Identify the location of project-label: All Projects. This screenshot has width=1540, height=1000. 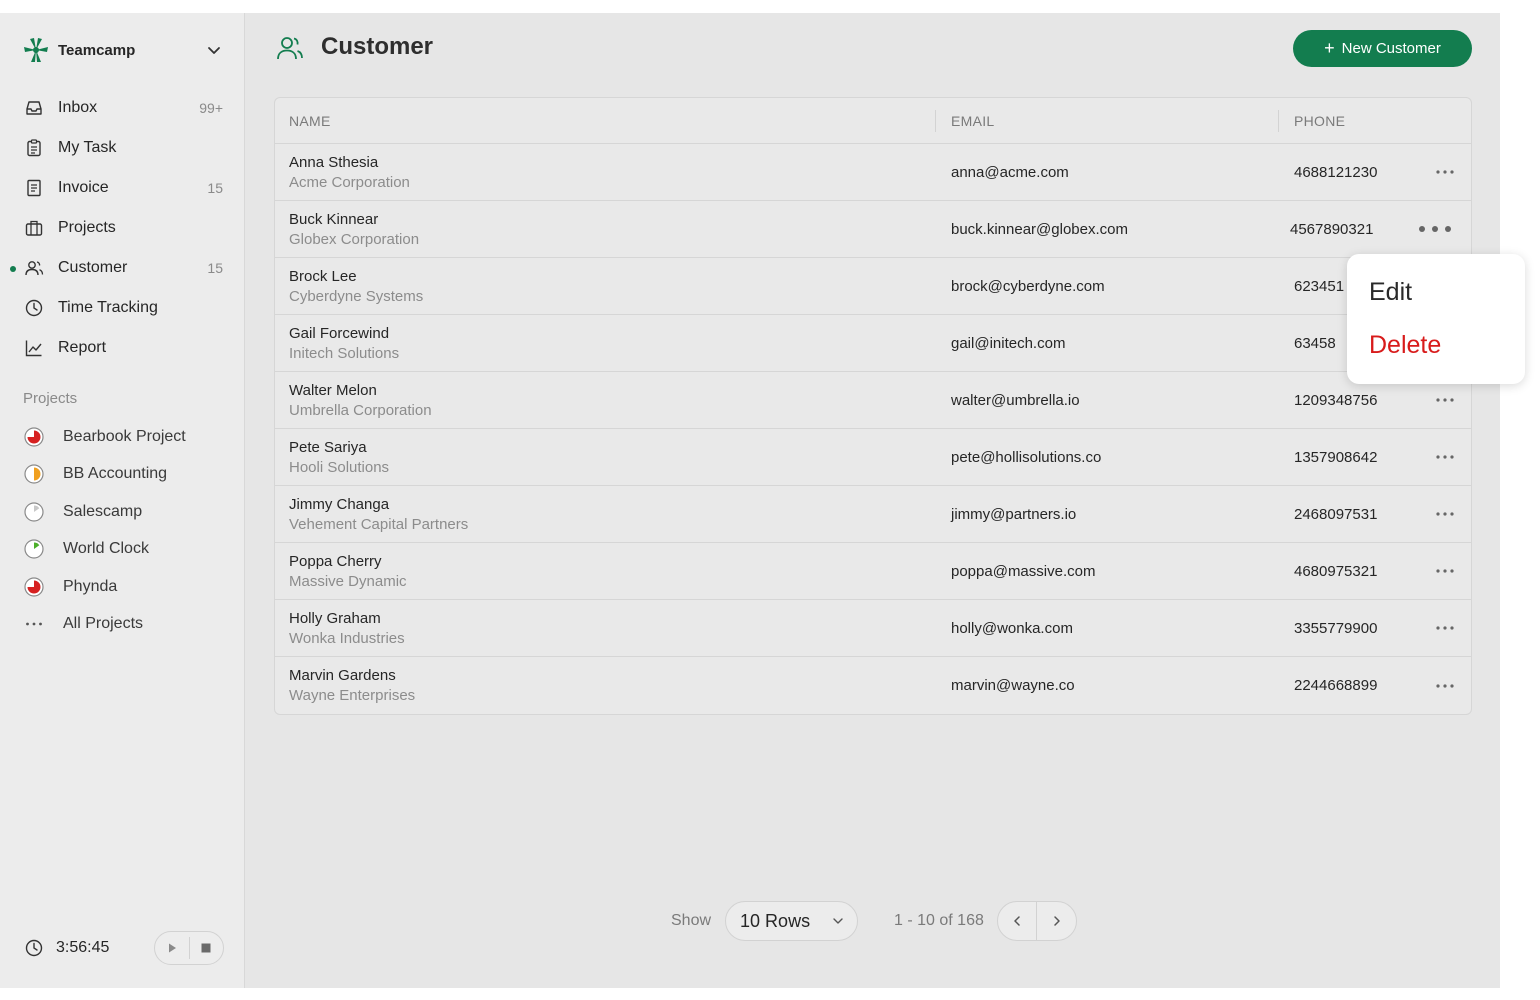
(103, 624).